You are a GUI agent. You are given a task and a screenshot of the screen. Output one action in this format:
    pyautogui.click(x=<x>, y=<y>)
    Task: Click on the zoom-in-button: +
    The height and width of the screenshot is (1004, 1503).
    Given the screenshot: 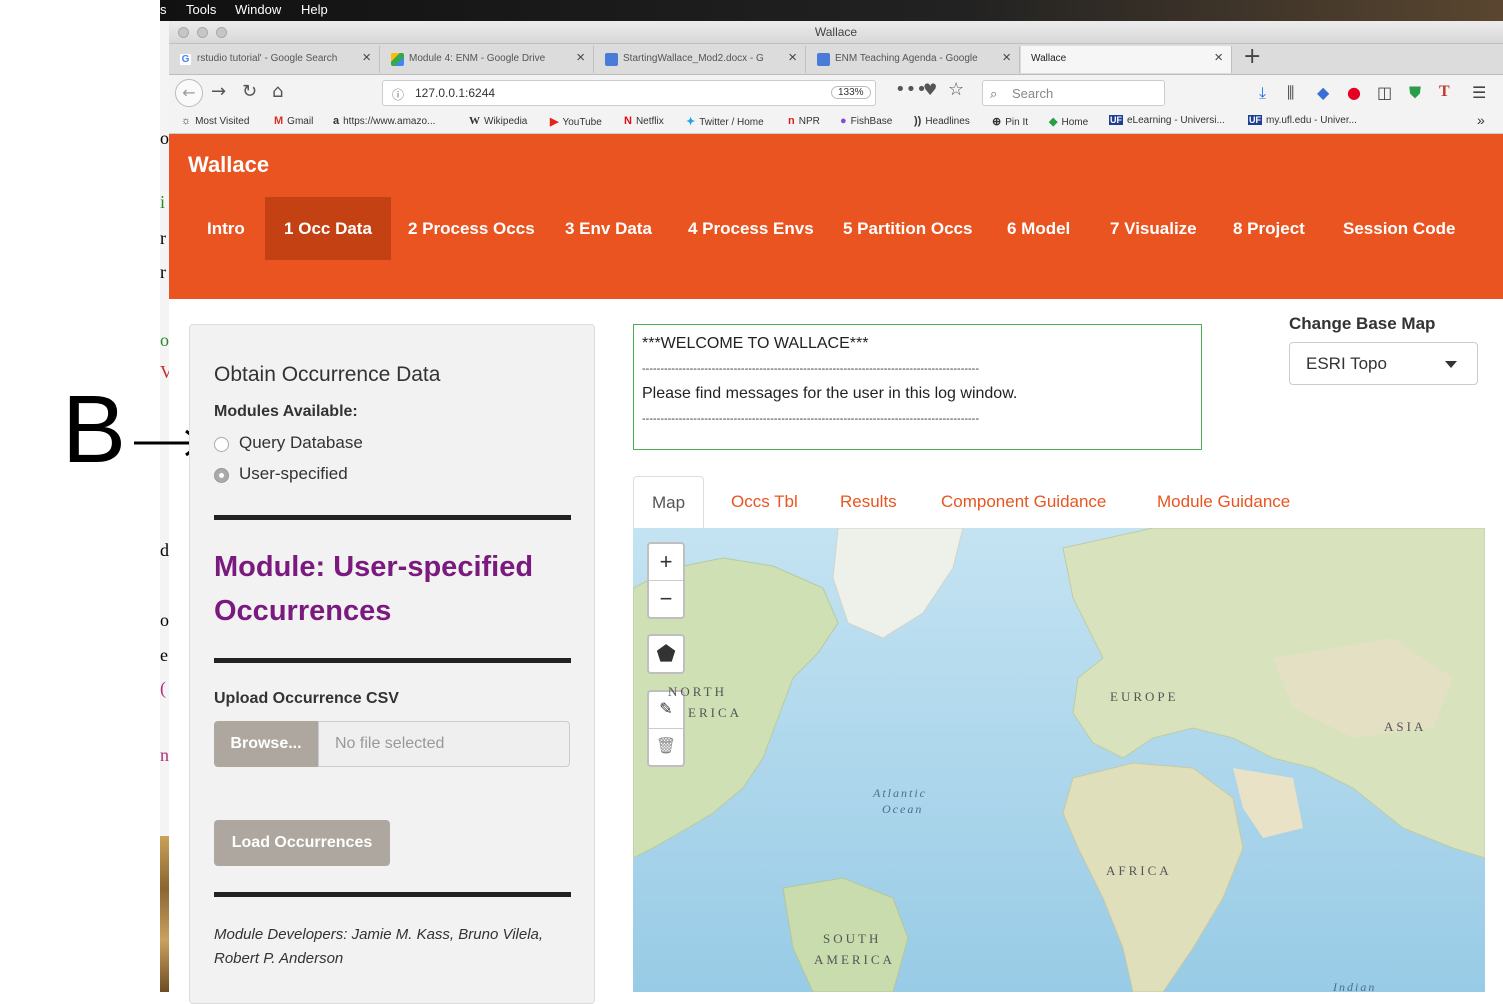 What is the action you would take?
    pyautogui.click(x=666, y=562)
    